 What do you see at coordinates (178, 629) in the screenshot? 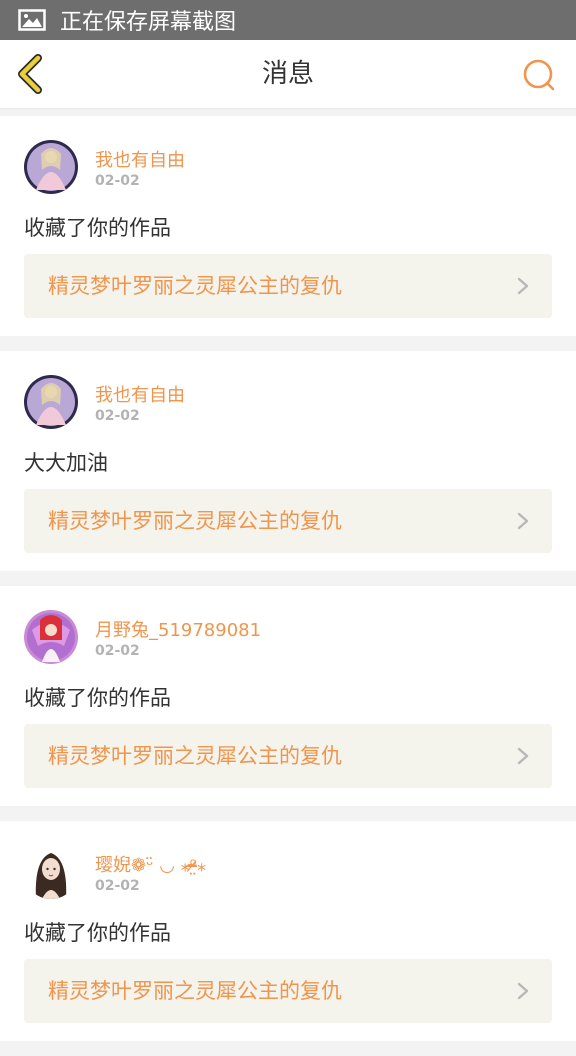
I see `username: 月野兔_519789081` at bounding box center [178, 629].